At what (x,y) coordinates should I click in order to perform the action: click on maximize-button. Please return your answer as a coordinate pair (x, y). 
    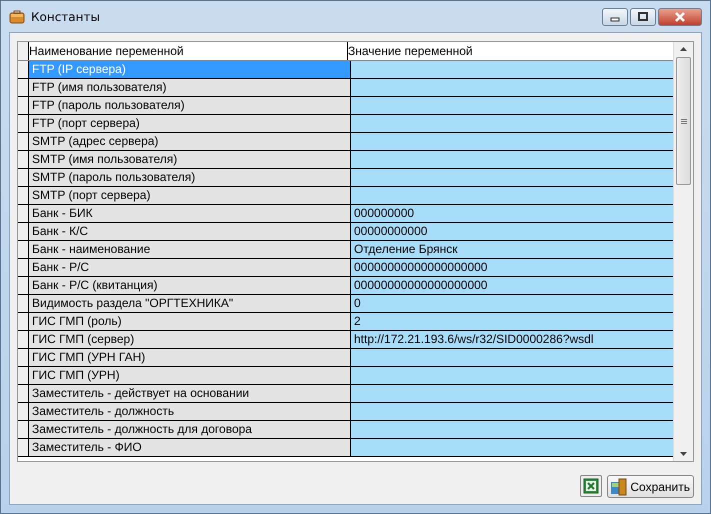
    Looking at the image, I should click on (643, 17).